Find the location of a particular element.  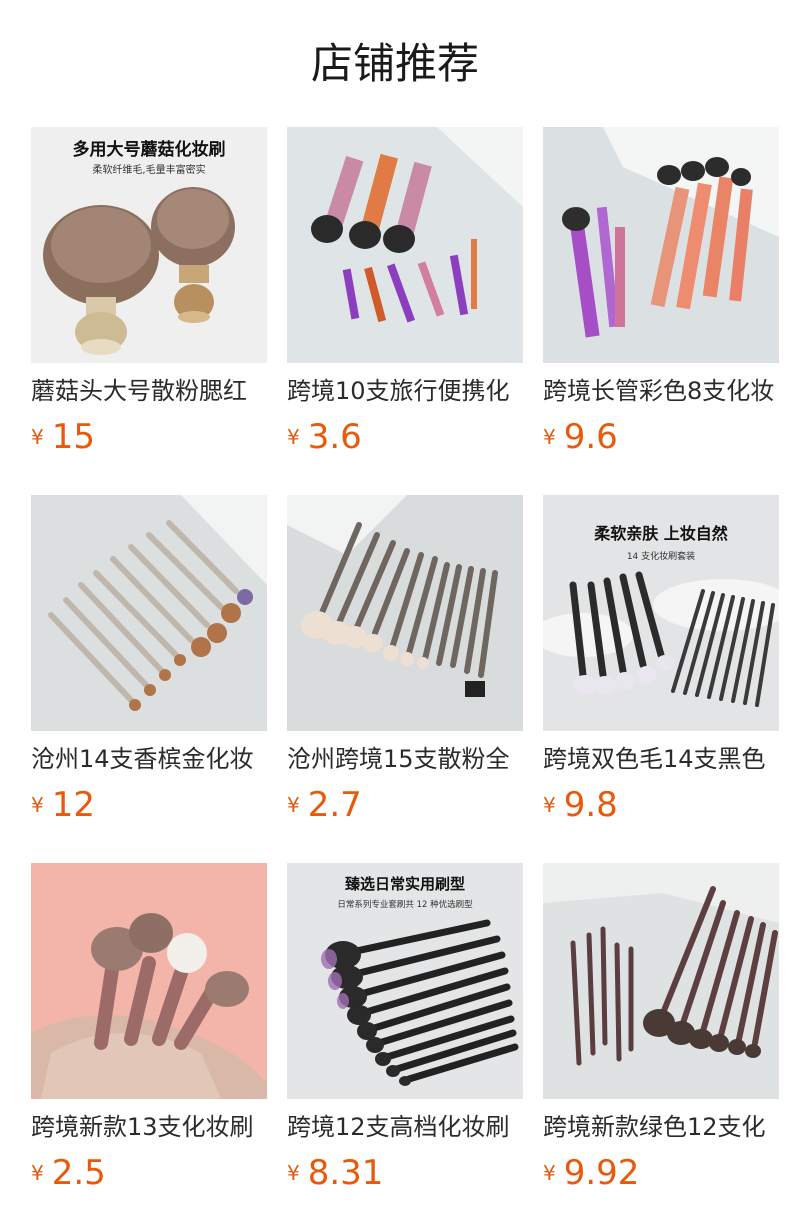

product-card: 跨境10支旅行便携化 ¥3.6 is located at coordinates (405, 297).